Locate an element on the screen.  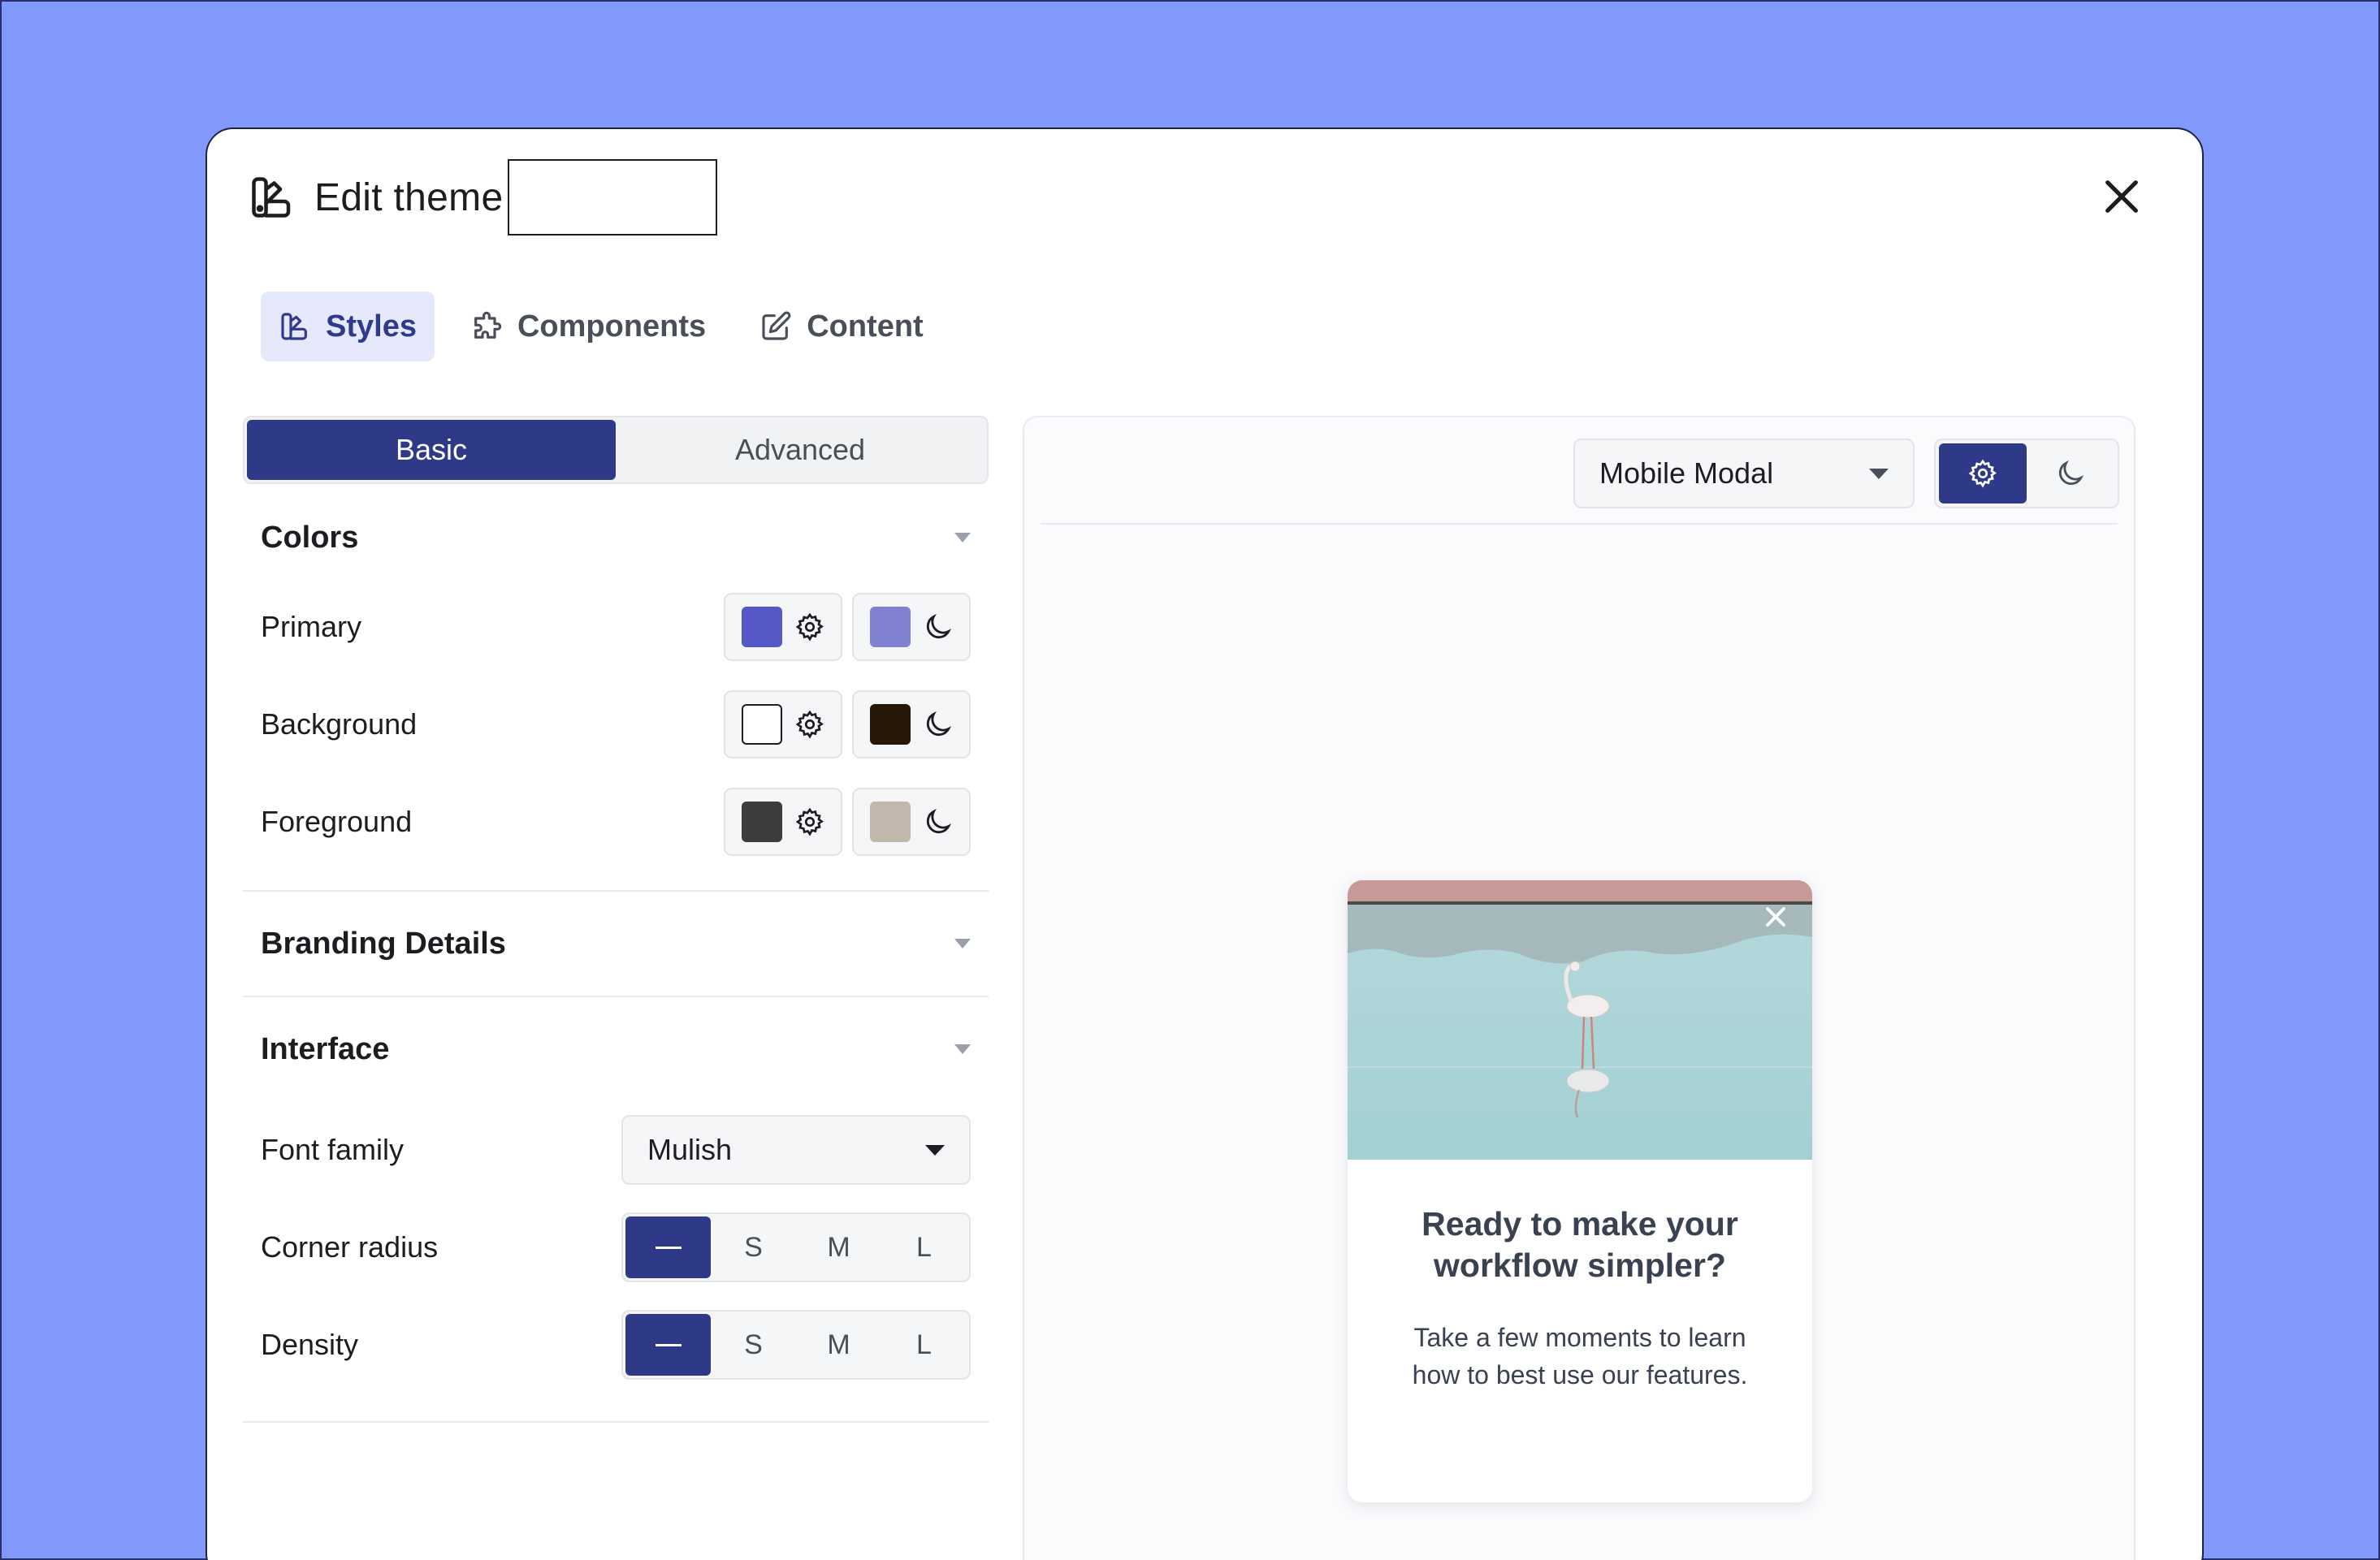
light-mode-button is located at coordinates (1983, 473).